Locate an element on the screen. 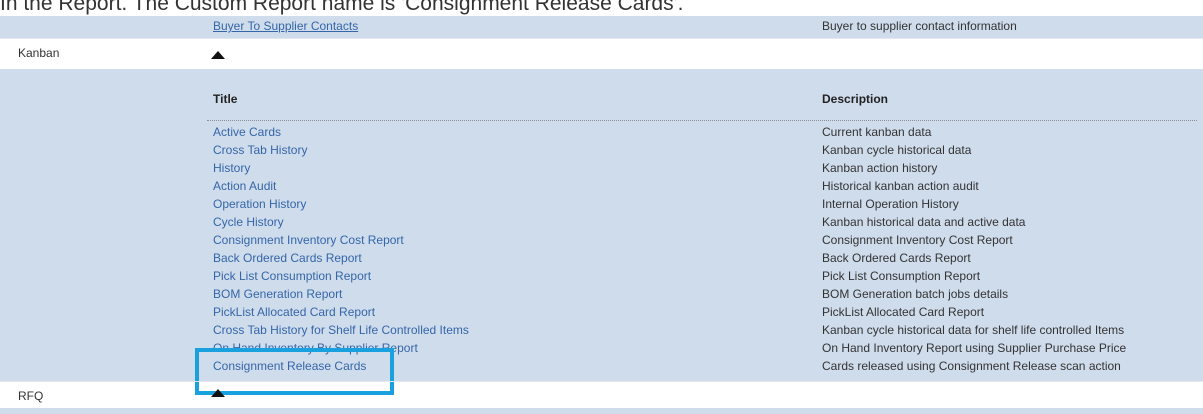  report-title-link: Operation History is located at coordinates (341, 204).